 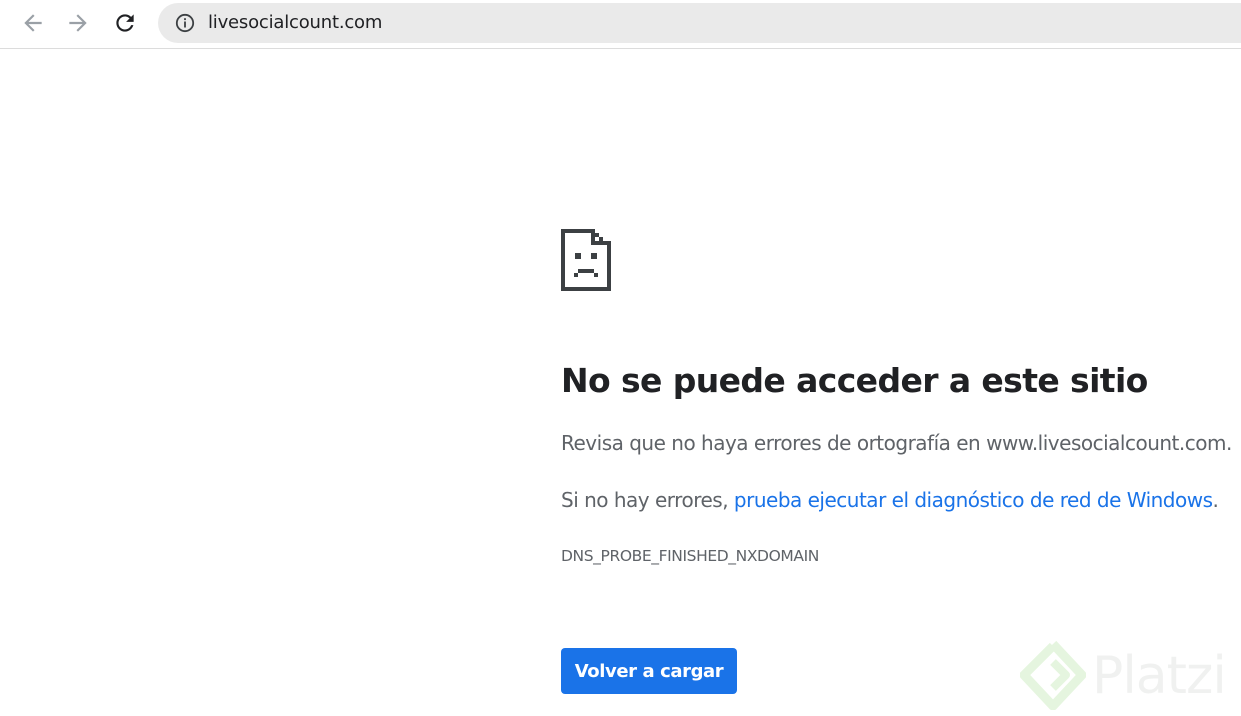 I want to click on sad-page-icon, so click(x=586, y=260).